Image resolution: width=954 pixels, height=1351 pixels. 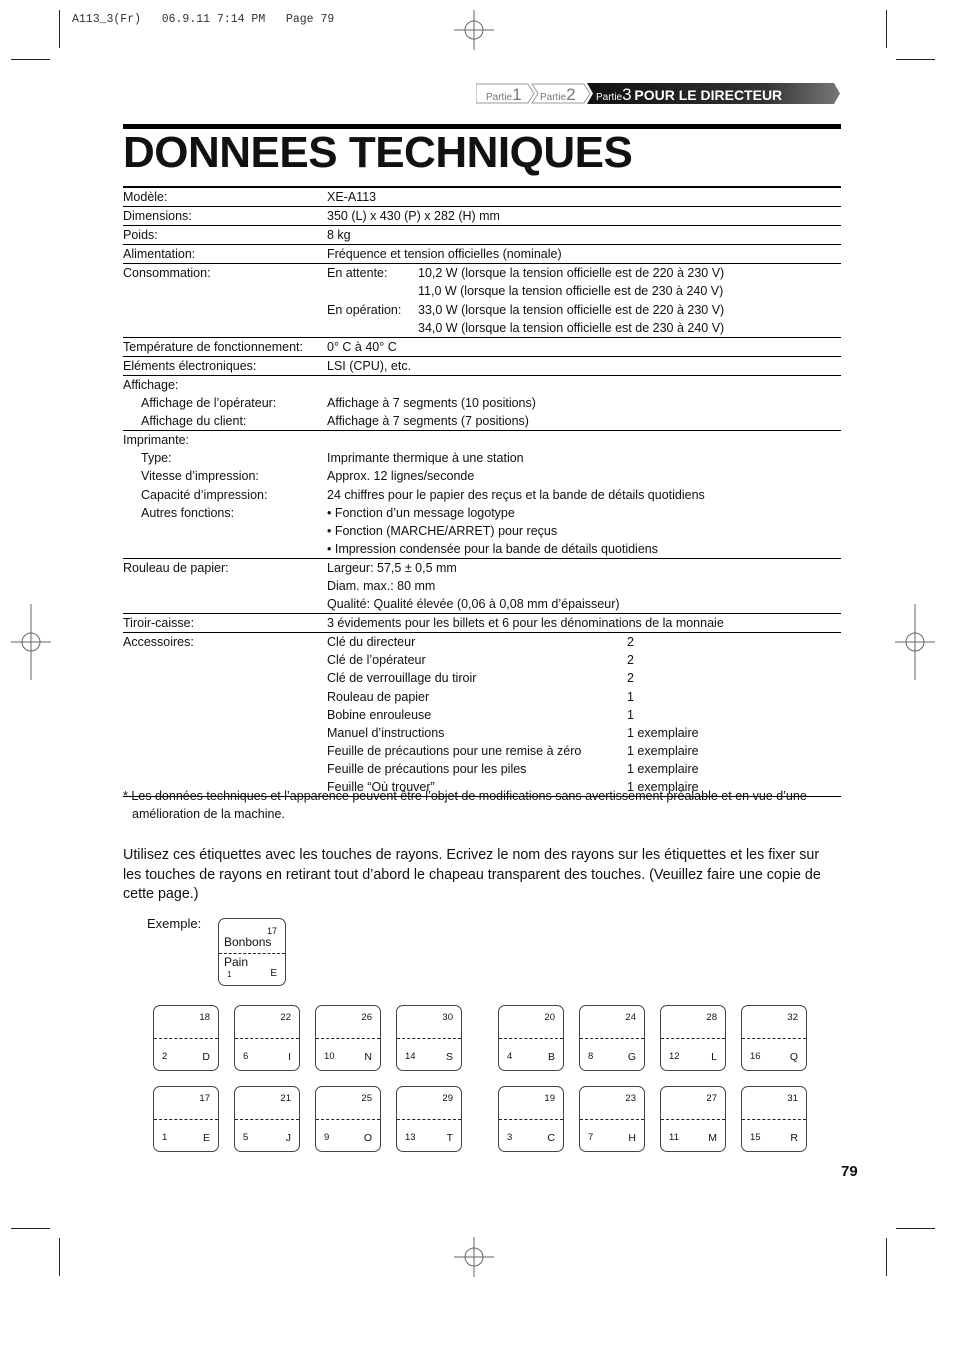 I want to click on key-upper-number: 17, so click(x=204, y=1098).